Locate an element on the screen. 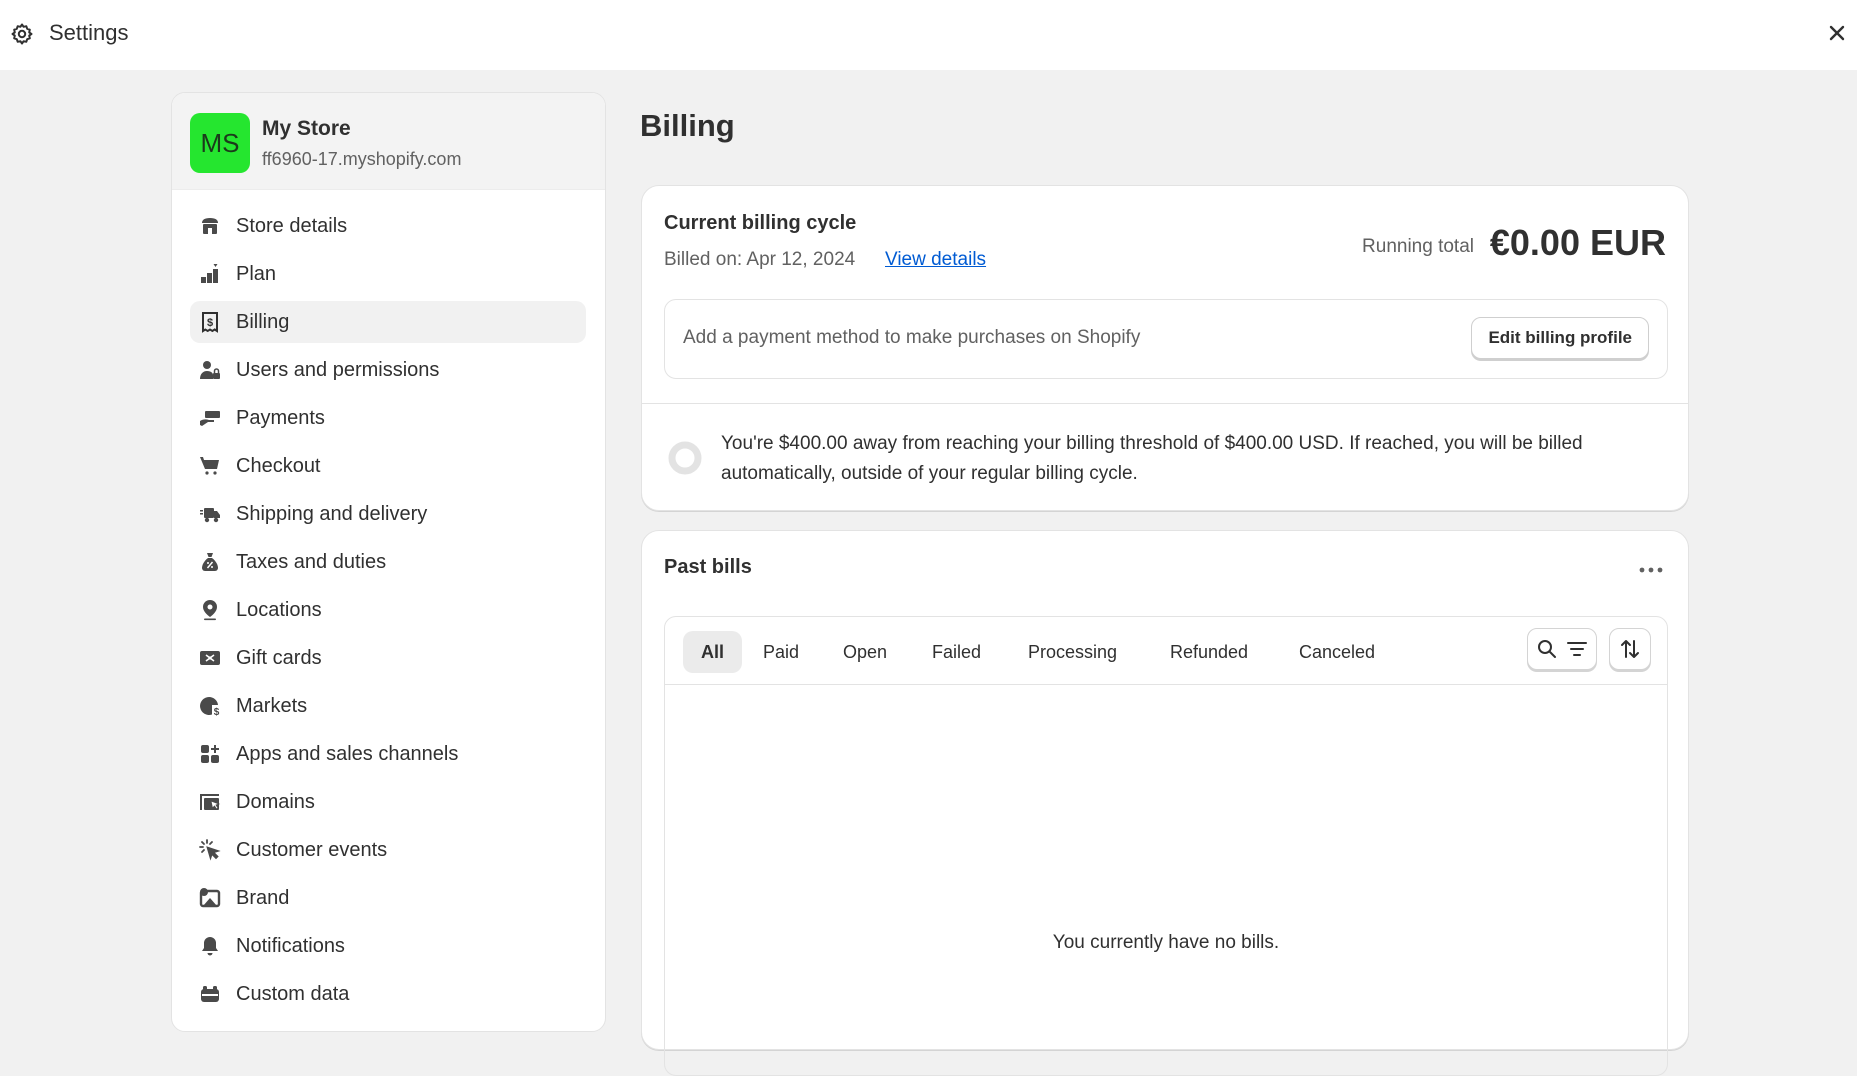 This screenshot has height=1076, width=1857. tab-paid: Paid is located at coordinates (781, 652).